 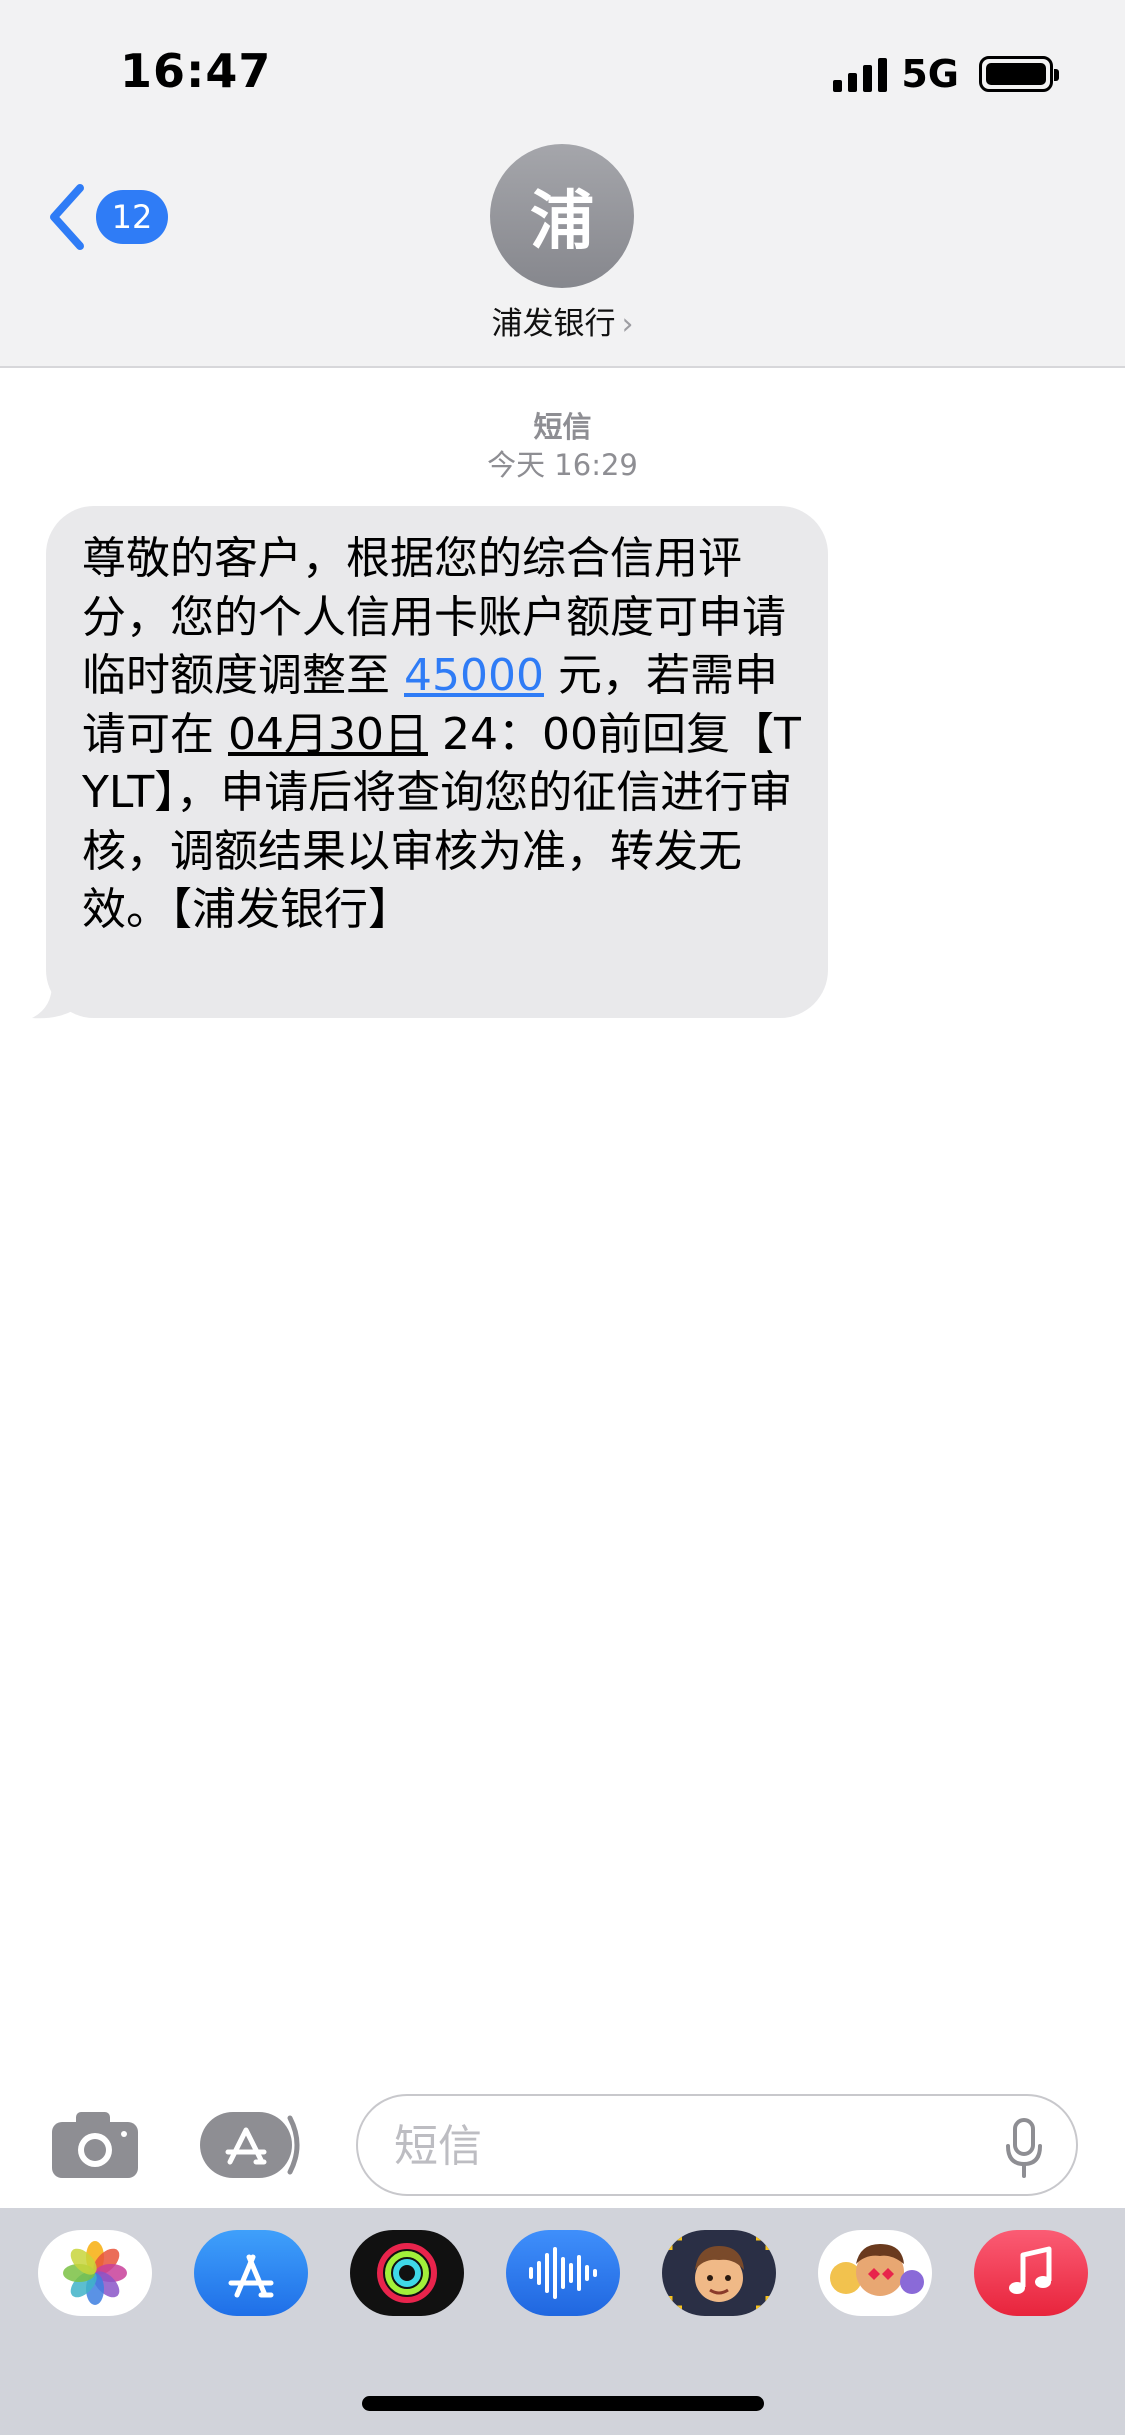 What do you see at coordinates (860, 74) in the screenshot?
I see `cellular-signal-icon` at bounding box center [860, 74].